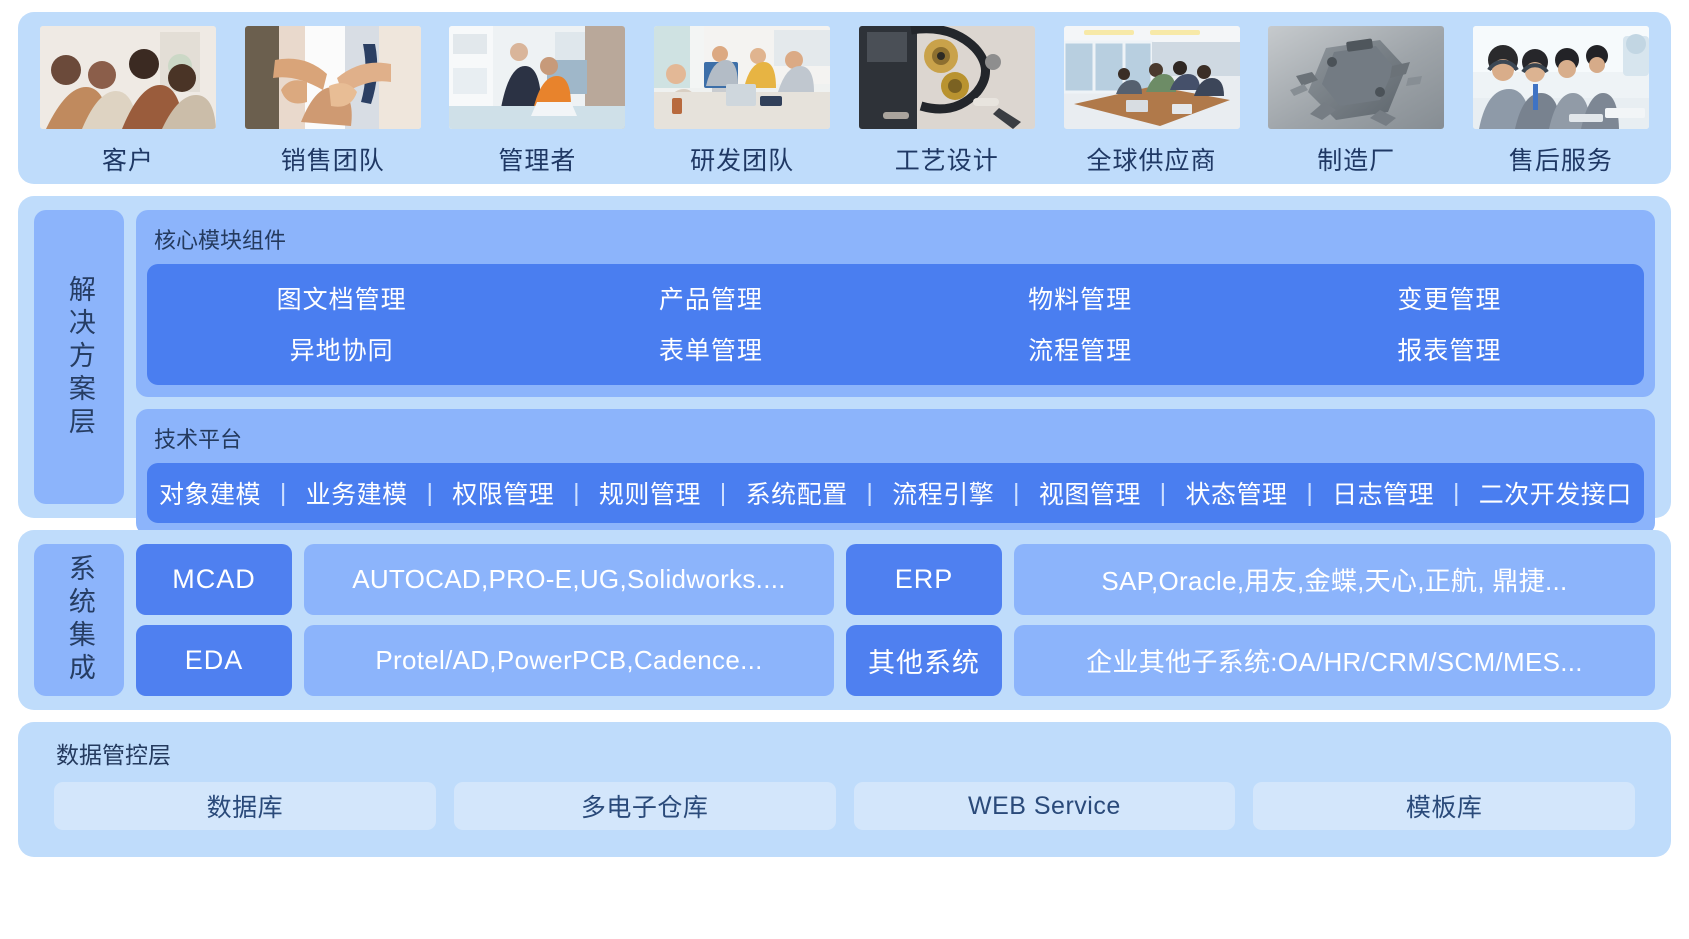 The image size is (1689, 939). I want to click on stakeholder-label: 工艺设计, so click(946, 161).